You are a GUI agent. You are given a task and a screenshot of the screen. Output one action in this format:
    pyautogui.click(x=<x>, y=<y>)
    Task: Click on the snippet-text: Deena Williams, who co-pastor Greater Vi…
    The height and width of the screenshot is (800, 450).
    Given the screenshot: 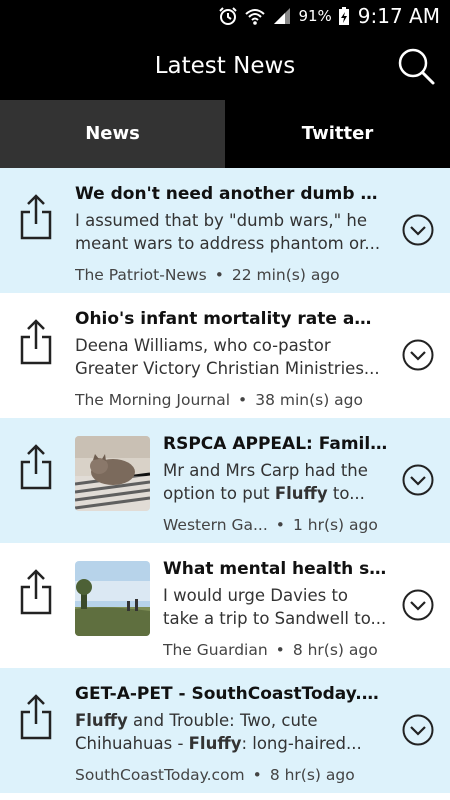 What is the action you would take?
    pyautogui.click(x=227, y=357)
    